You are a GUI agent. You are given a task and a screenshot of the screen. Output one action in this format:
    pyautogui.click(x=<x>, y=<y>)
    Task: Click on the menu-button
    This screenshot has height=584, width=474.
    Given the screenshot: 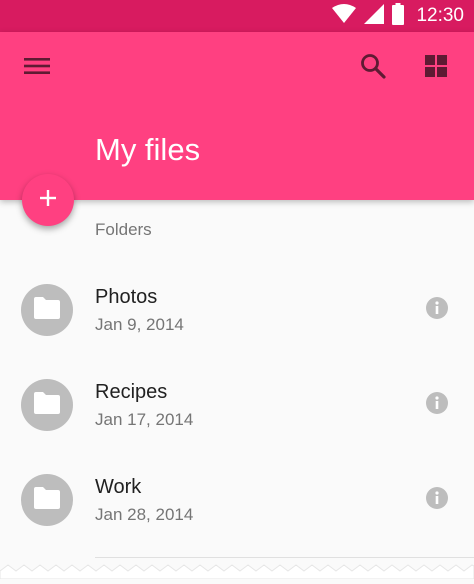 What is the action you would take?
    pyautogui.click(x=37, y=68)
    